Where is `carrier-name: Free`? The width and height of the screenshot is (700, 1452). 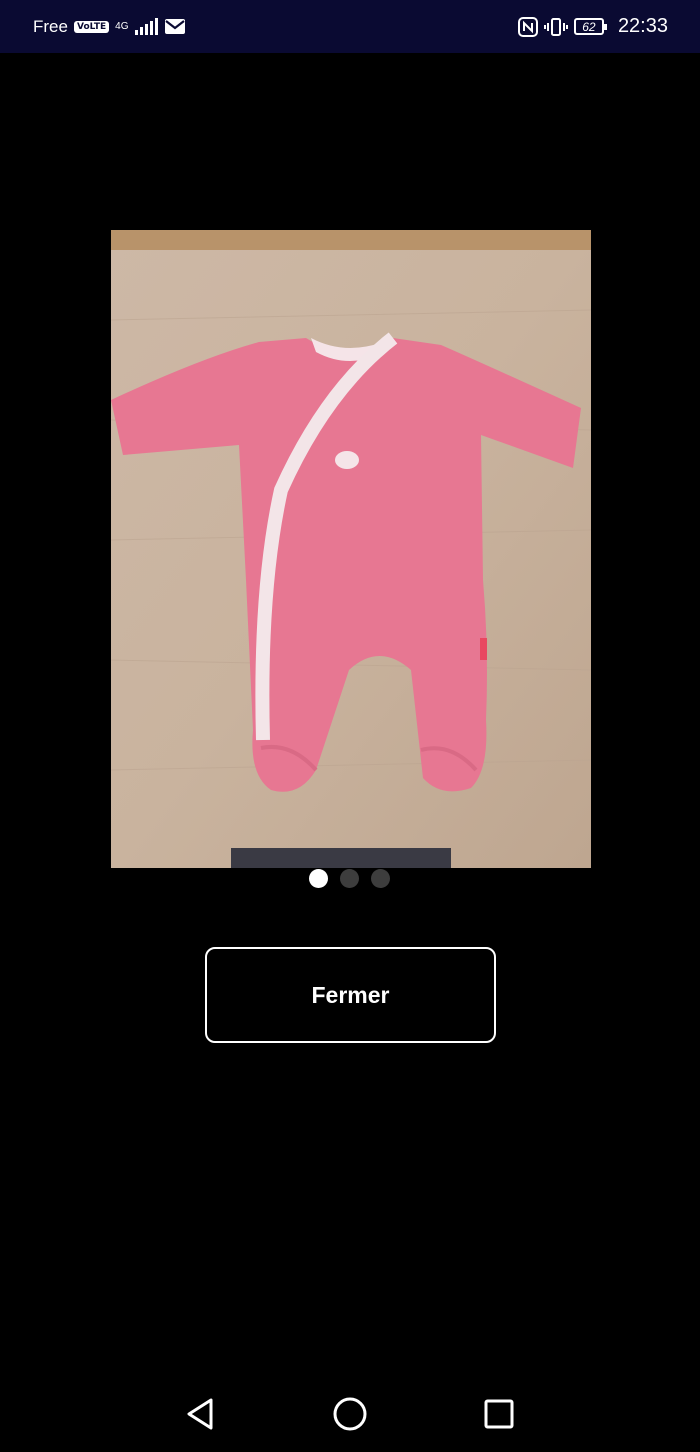 carrier-name: Free is located at coordinates (50, 26).